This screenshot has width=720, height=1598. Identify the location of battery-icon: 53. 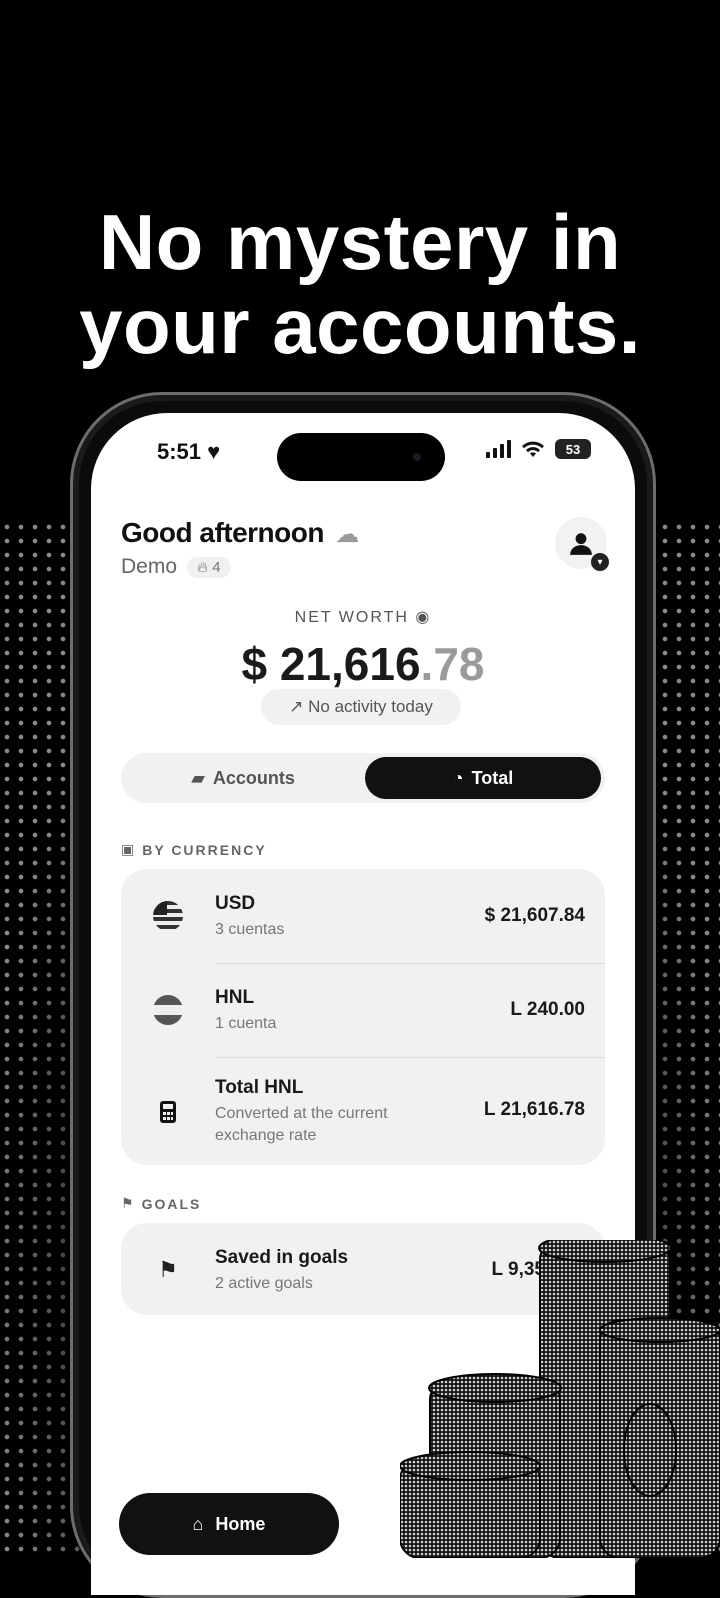
(573, 449).